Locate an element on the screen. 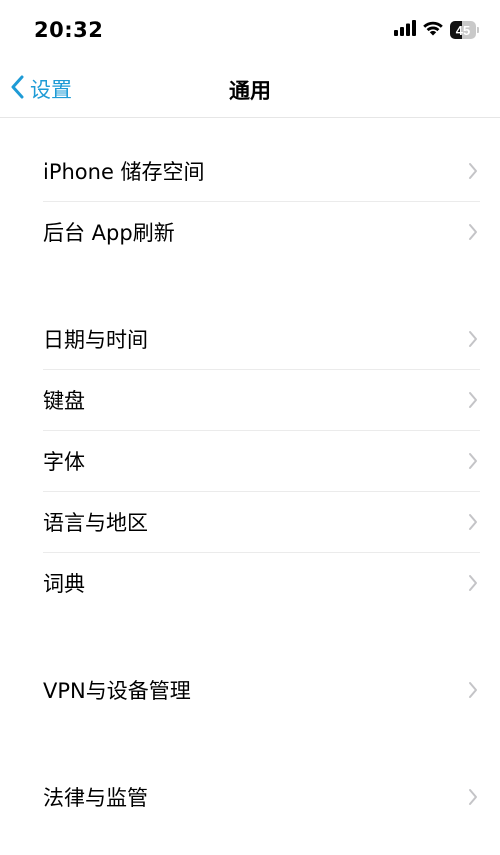 The width and height of the screenshot is (500, 855). row-iphone-storage: iPhone 储存空间 is located at coordinates (261, 171).